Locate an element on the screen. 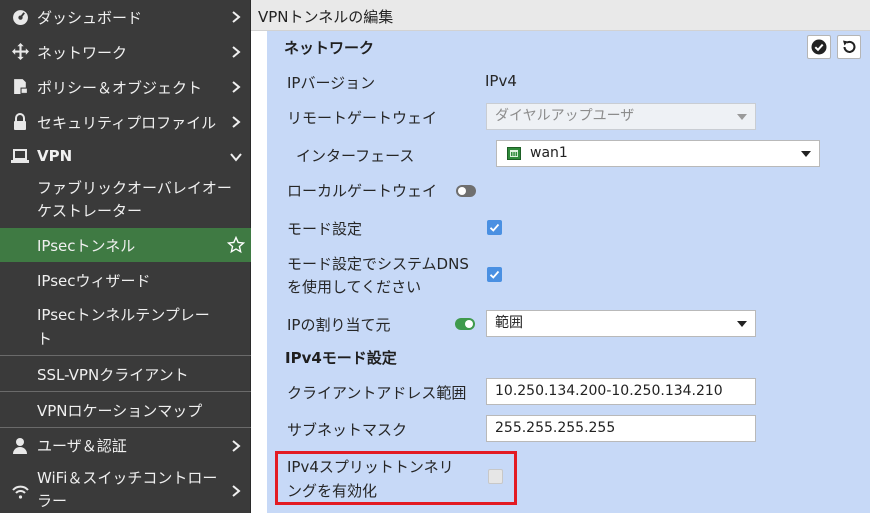  ip-version-label: IPバージョン is located at coordinates (331, 83).